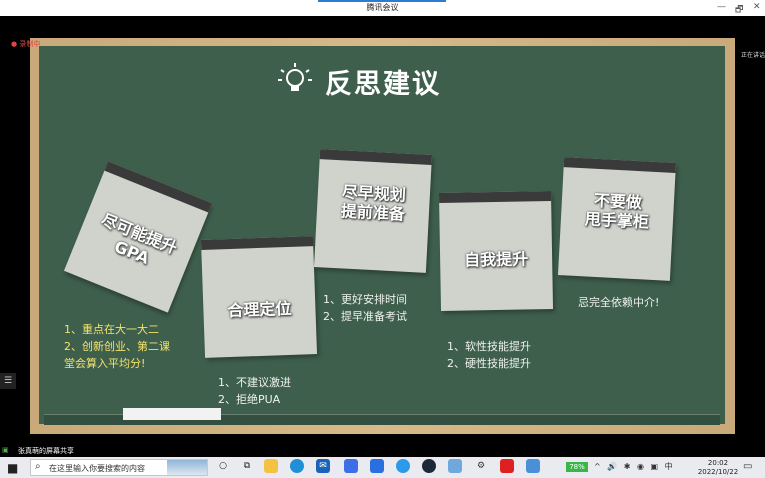 The width and height of the screenshot is (765, 478). Describe the element at coordinates (247, 466) in the screenshot. I see `task-view-icon: ⧉` at that location.